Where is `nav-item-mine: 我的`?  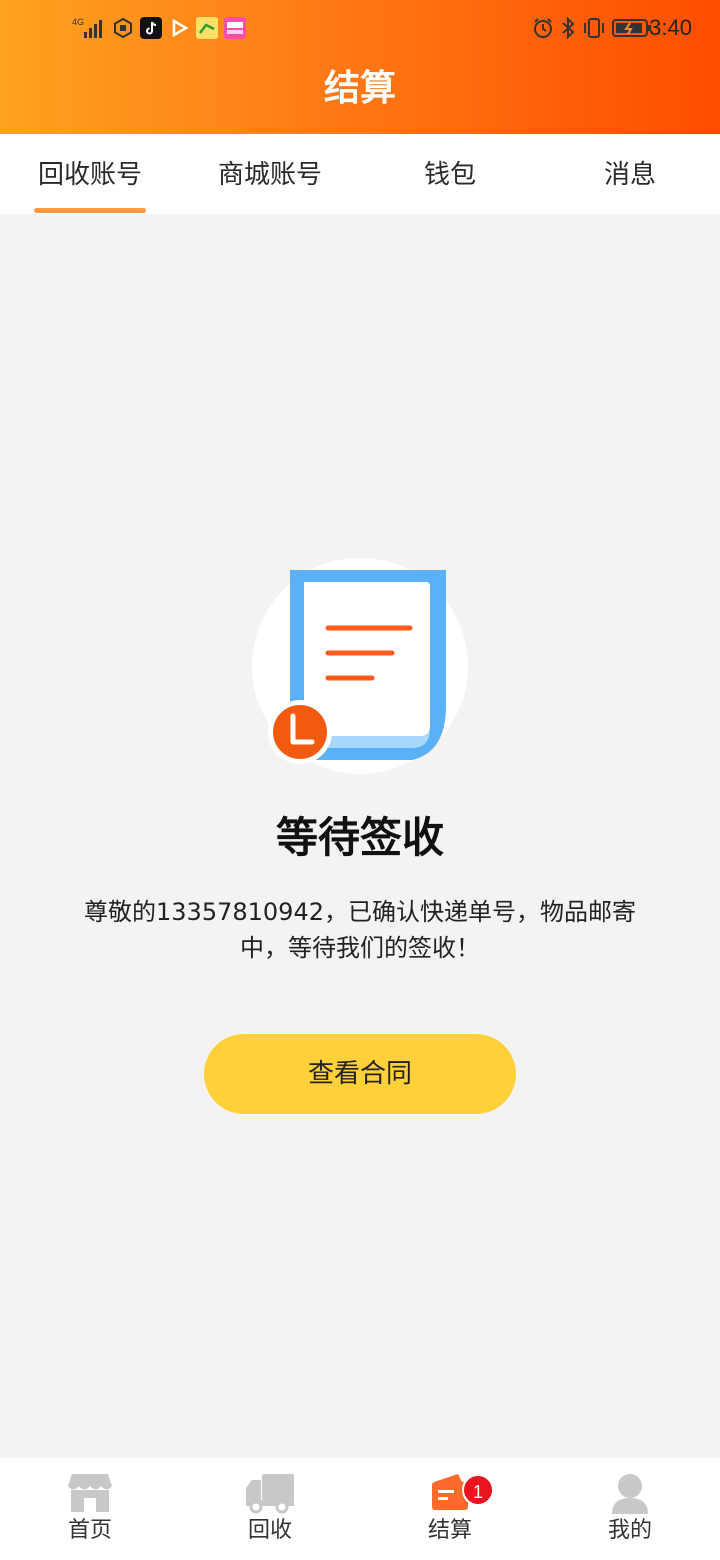 nav-item-mine: 我的 is located at coordinates (630, 1509).